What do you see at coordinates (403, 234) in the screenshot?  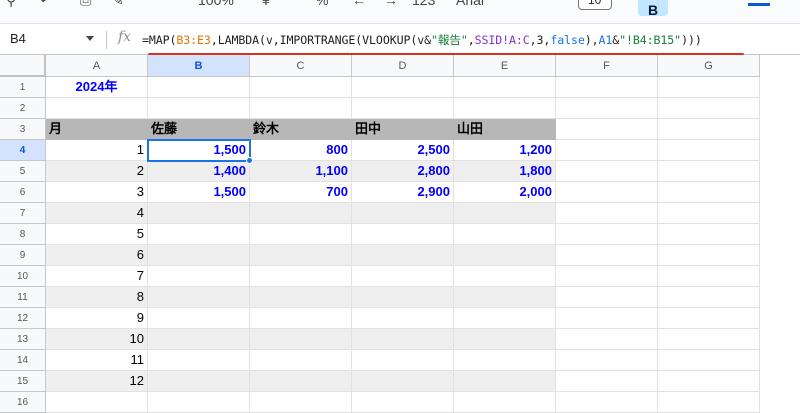 I see `cell-d8` at bounding box center [403, 234].